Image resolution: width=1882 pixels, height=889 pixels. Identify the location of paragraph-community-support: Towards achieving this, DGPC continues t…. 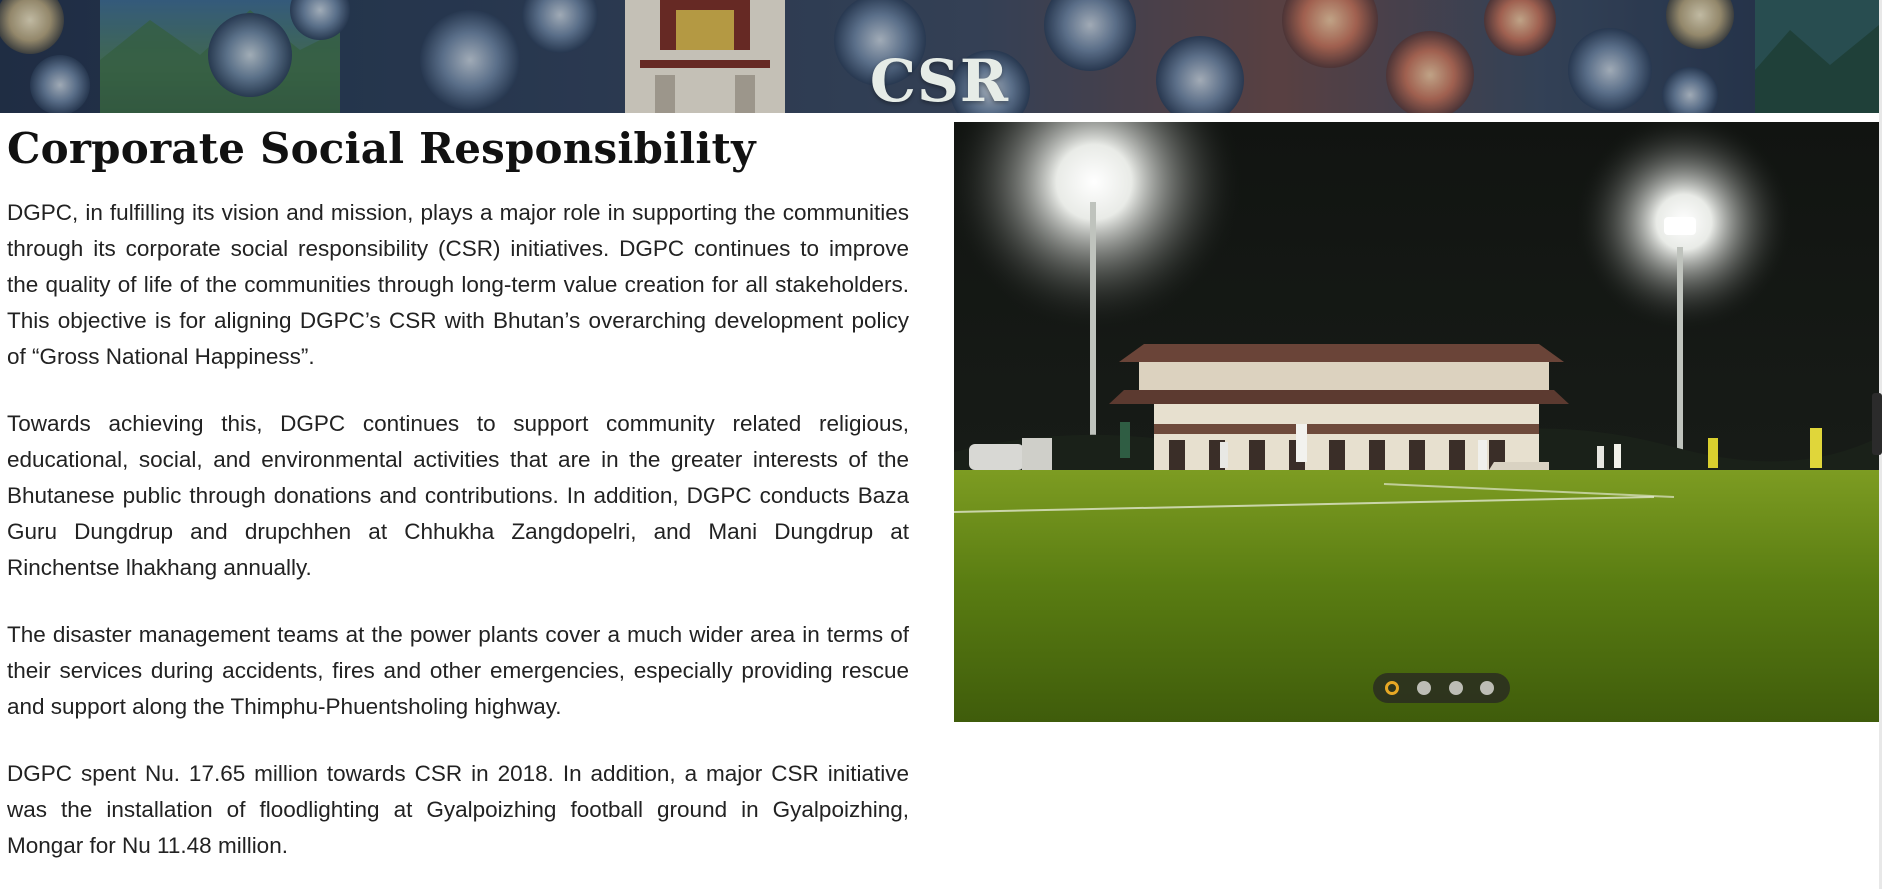
(458, 495).